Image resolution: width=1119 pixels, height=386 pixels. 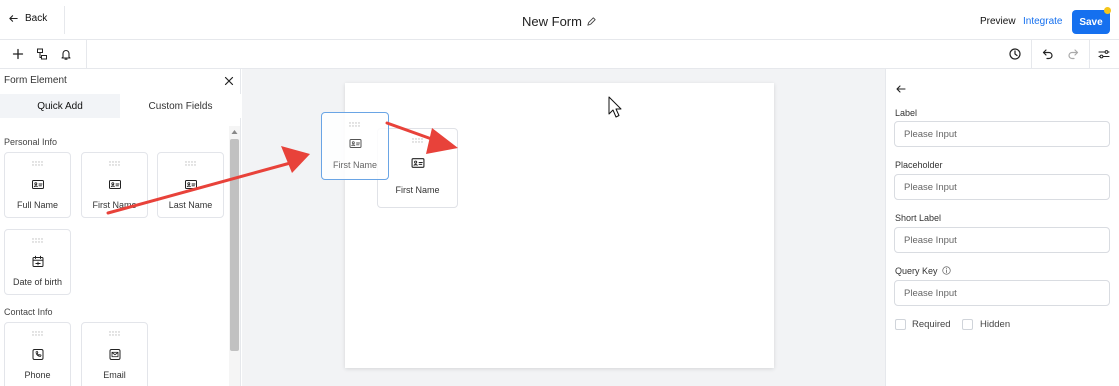 What do you see at coordinates (120, 81) in the screenshot?
I see `panel-header: Form Element` at bounding box center [120, 81].